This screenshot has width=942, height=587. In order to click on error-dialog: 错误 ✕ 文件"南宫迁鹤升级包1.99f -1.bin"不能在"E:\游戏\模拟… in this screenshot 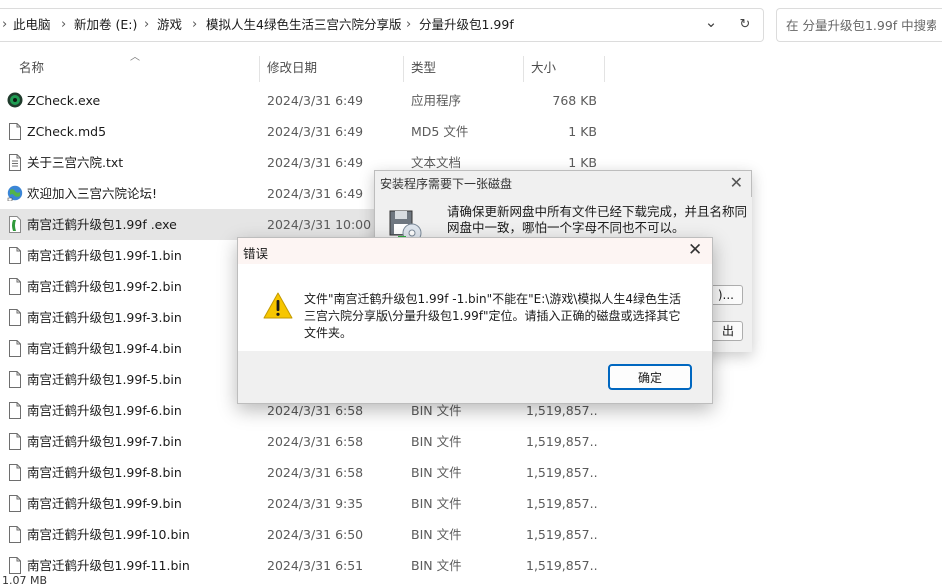, I will do `click(475, 320)`.